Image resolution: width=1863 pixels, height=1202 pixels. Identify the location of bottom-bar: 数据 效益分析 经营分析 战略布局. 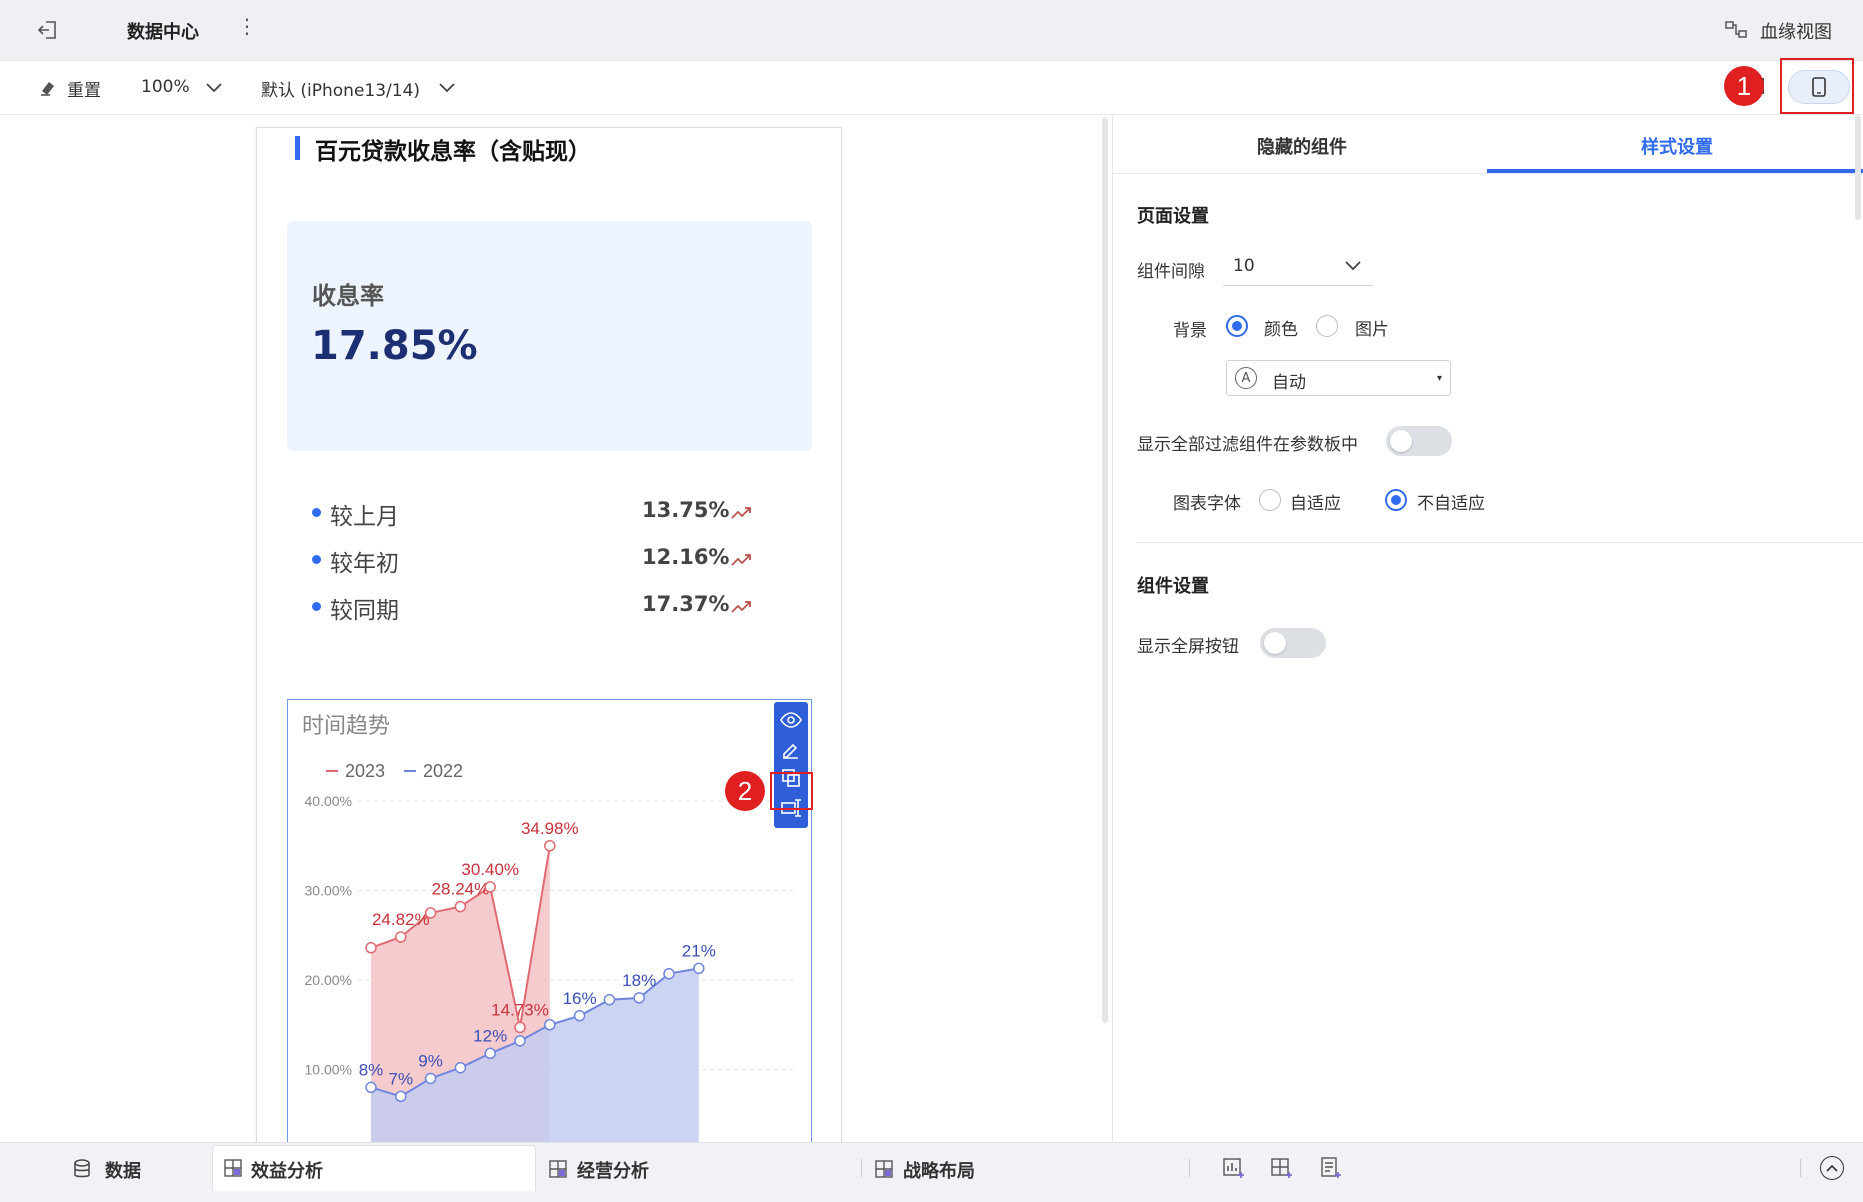
(931, 1172).